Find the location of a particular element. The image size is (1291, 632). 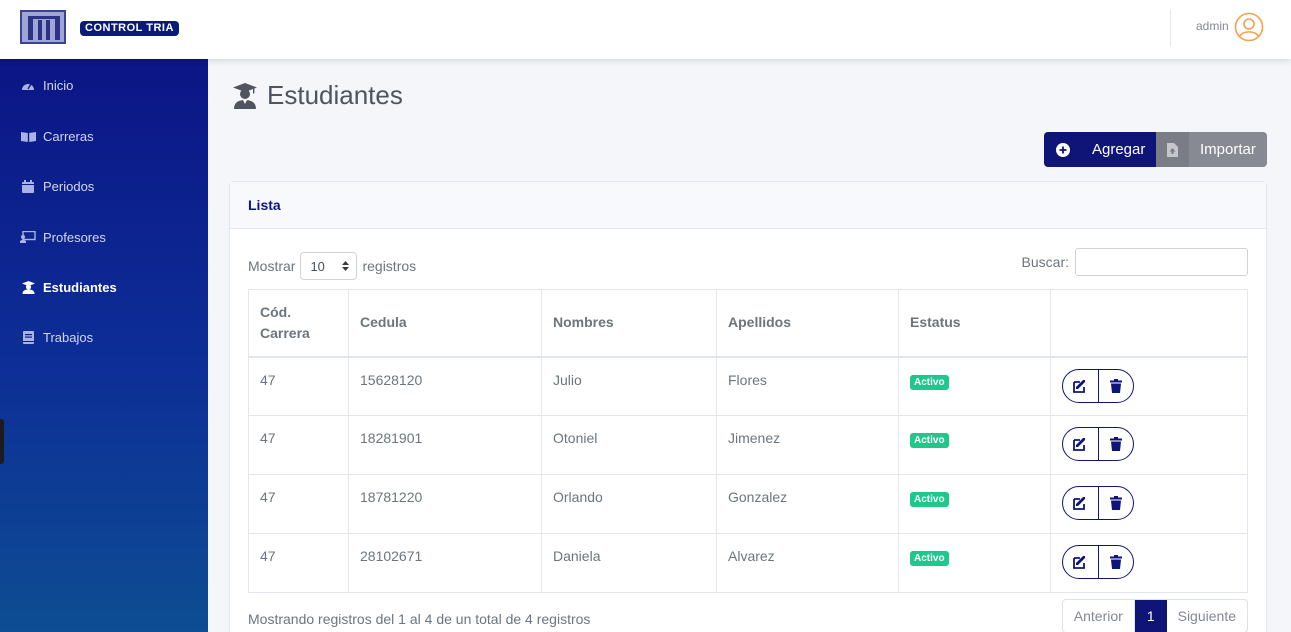

column-header-cedula: Cedula is located at coordinates (445, 323).